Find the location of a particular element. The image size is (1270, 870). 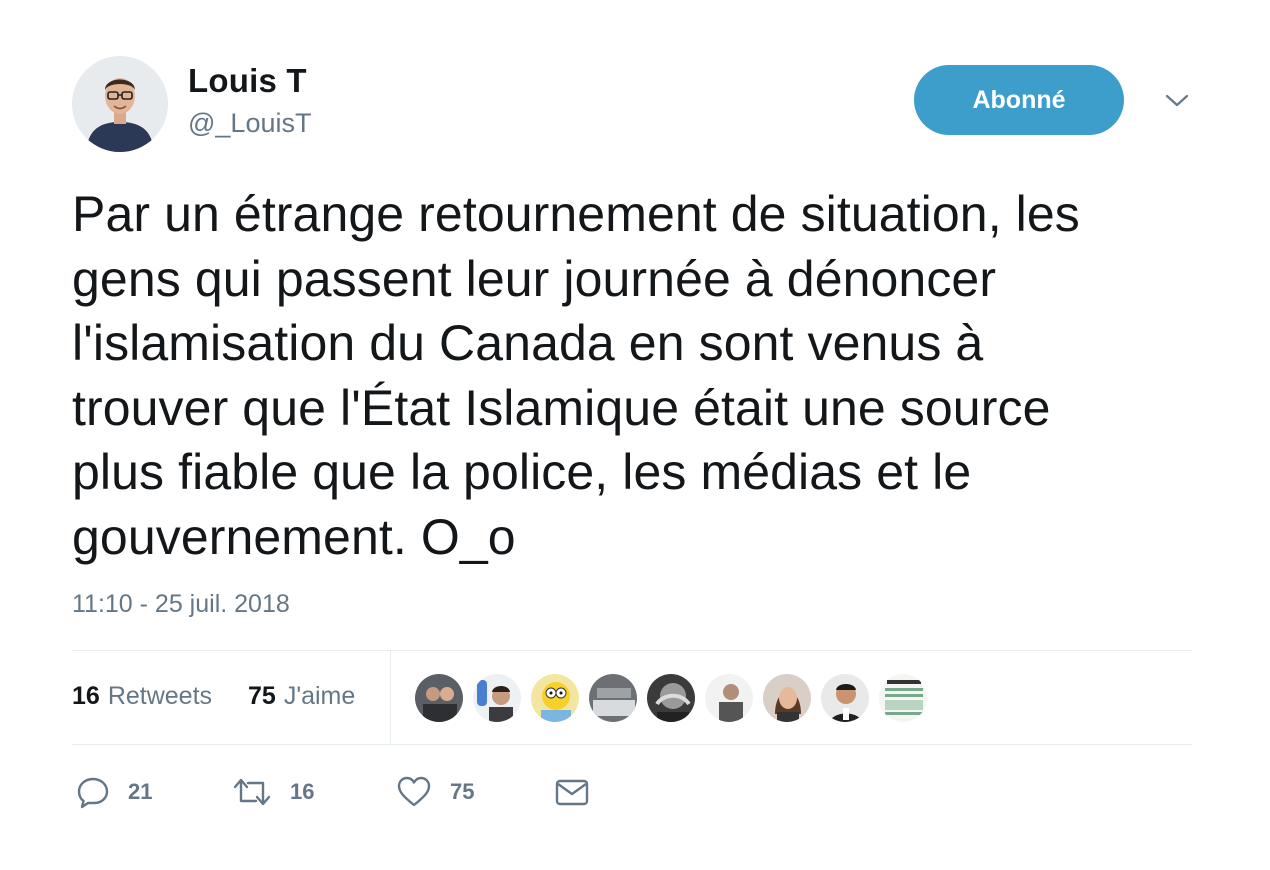

author-display-name: Louis T is located at coordinates (247, 81).